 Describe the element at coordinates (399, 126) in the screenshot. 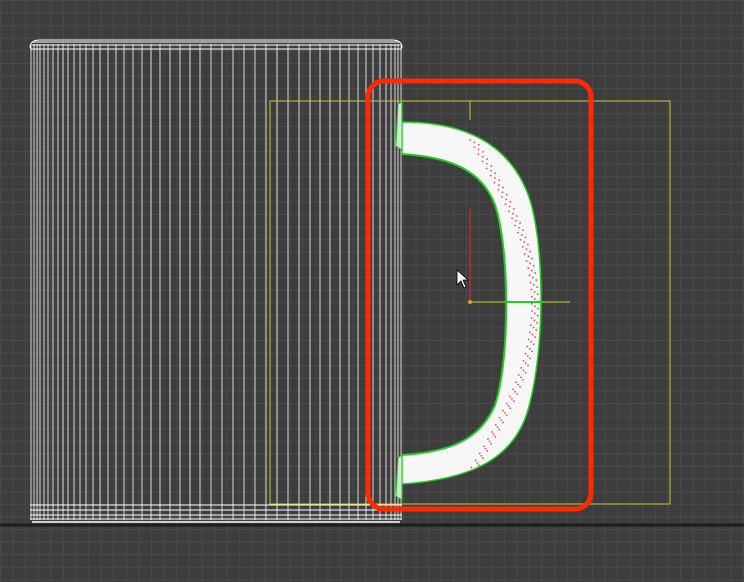

I see `handle-top-cap` at that location.